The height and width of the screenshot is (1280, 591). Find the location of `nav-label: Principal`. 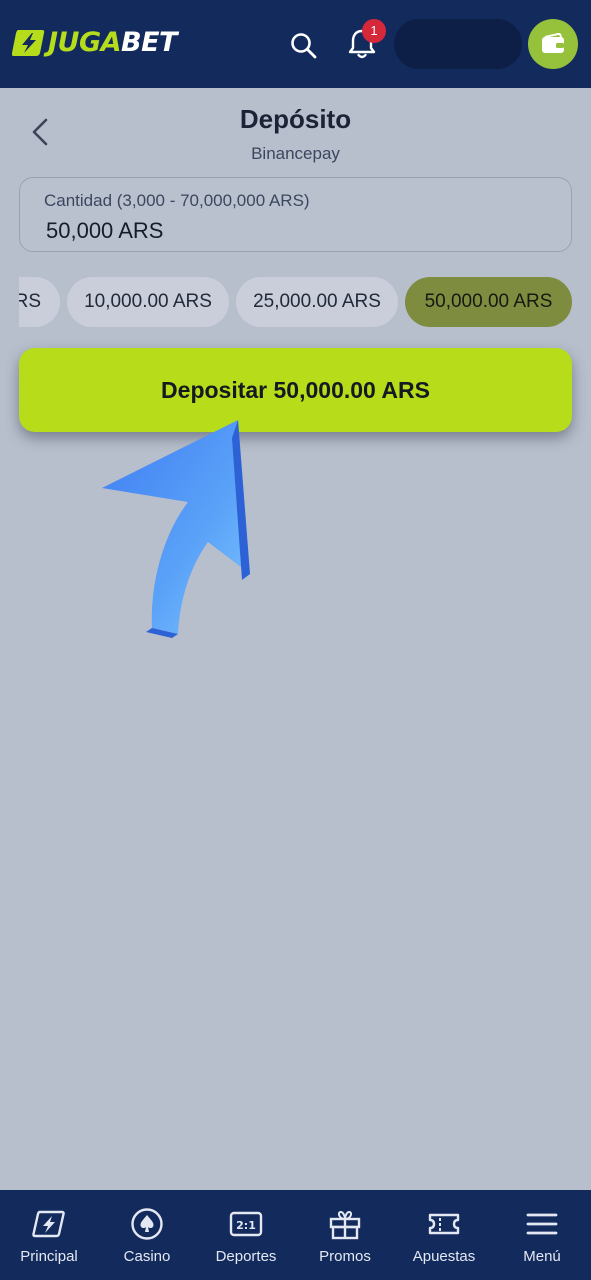

nav-label: Principal is located at coordinates (49, 1256).